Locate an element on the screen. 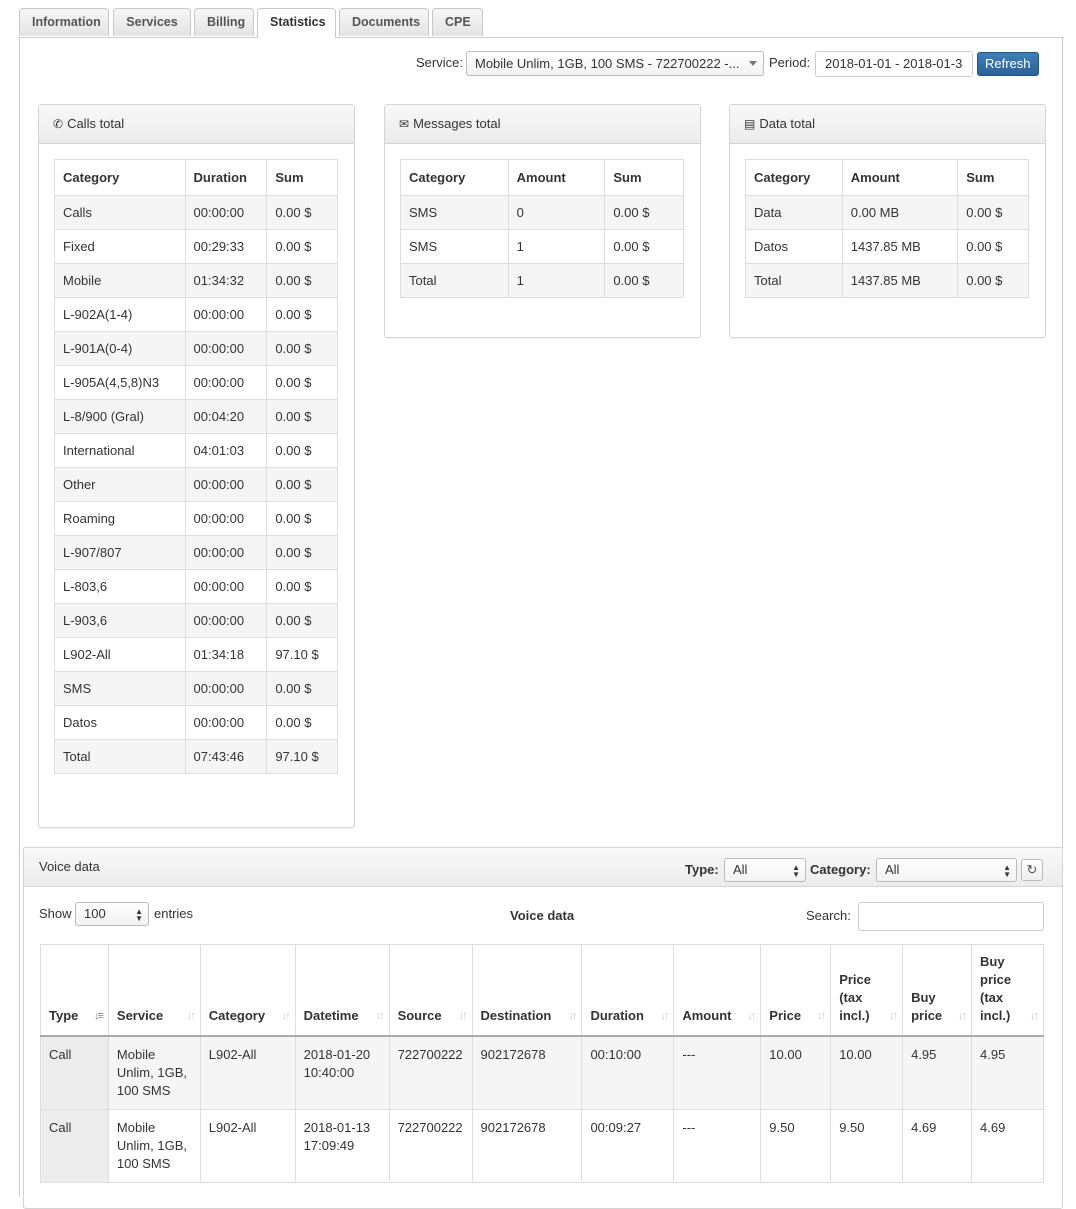 This screenshot has width=1076, height=1209. tab-statistics: Statistics is located at coordinates (296, 23).